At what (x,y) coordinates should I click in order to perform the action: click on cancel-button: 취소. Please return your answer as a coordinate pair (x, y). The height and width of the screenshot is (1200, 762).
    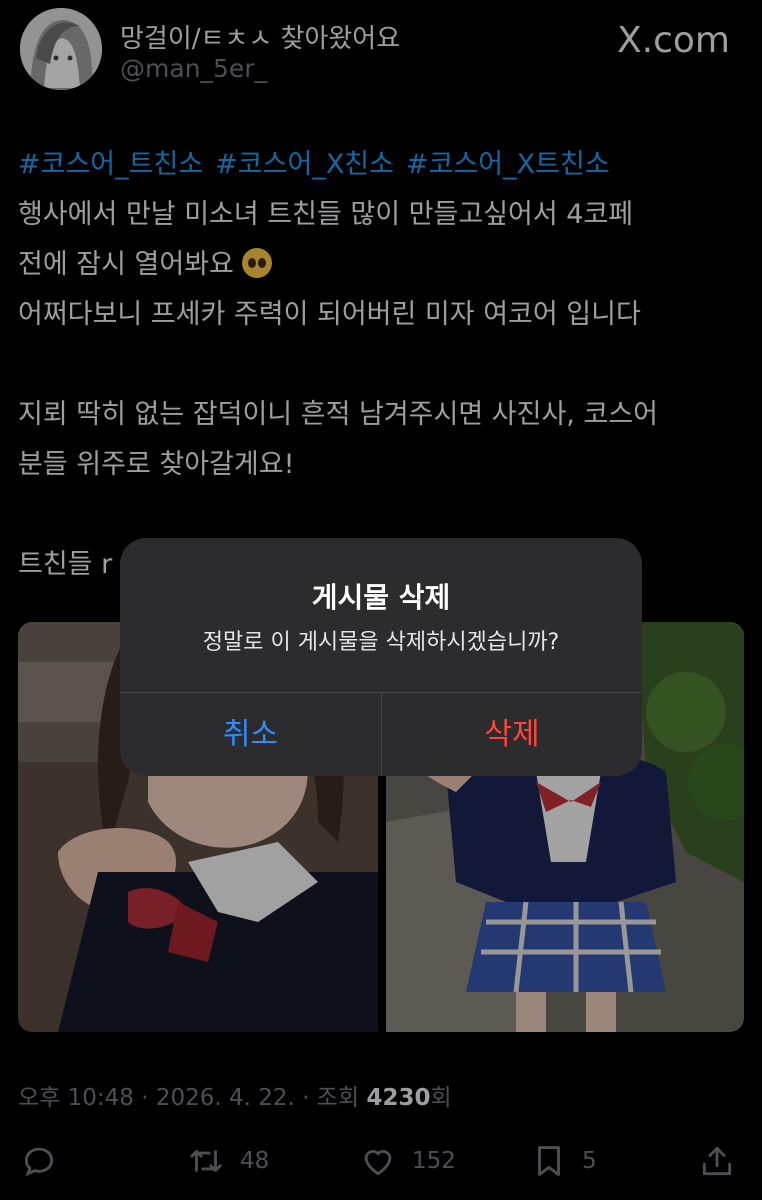
    Looking at the image, I should click on (250, 734).